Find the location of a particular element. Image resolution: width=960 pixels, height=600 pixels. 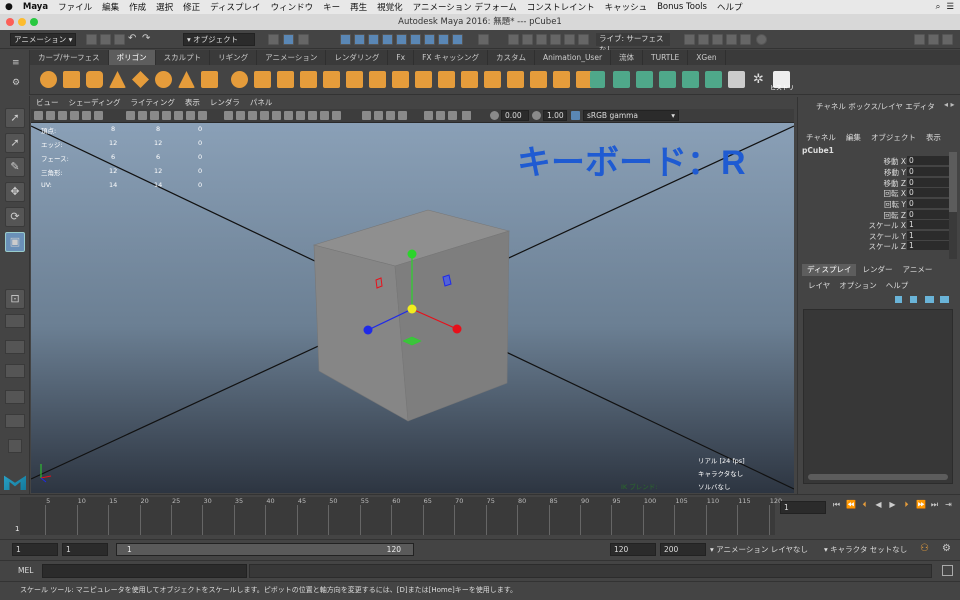

render-current-frame-icon is located at coordinates (703, 39).